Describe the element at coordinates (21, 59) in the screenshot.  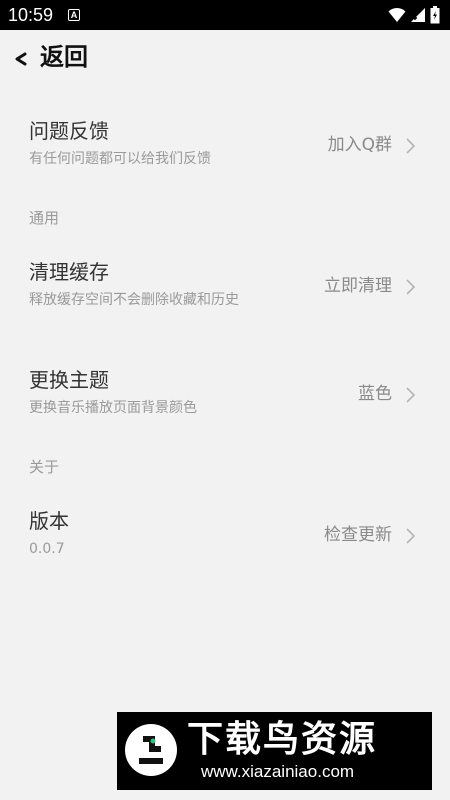
I see `back-chevron-icon` at that location.